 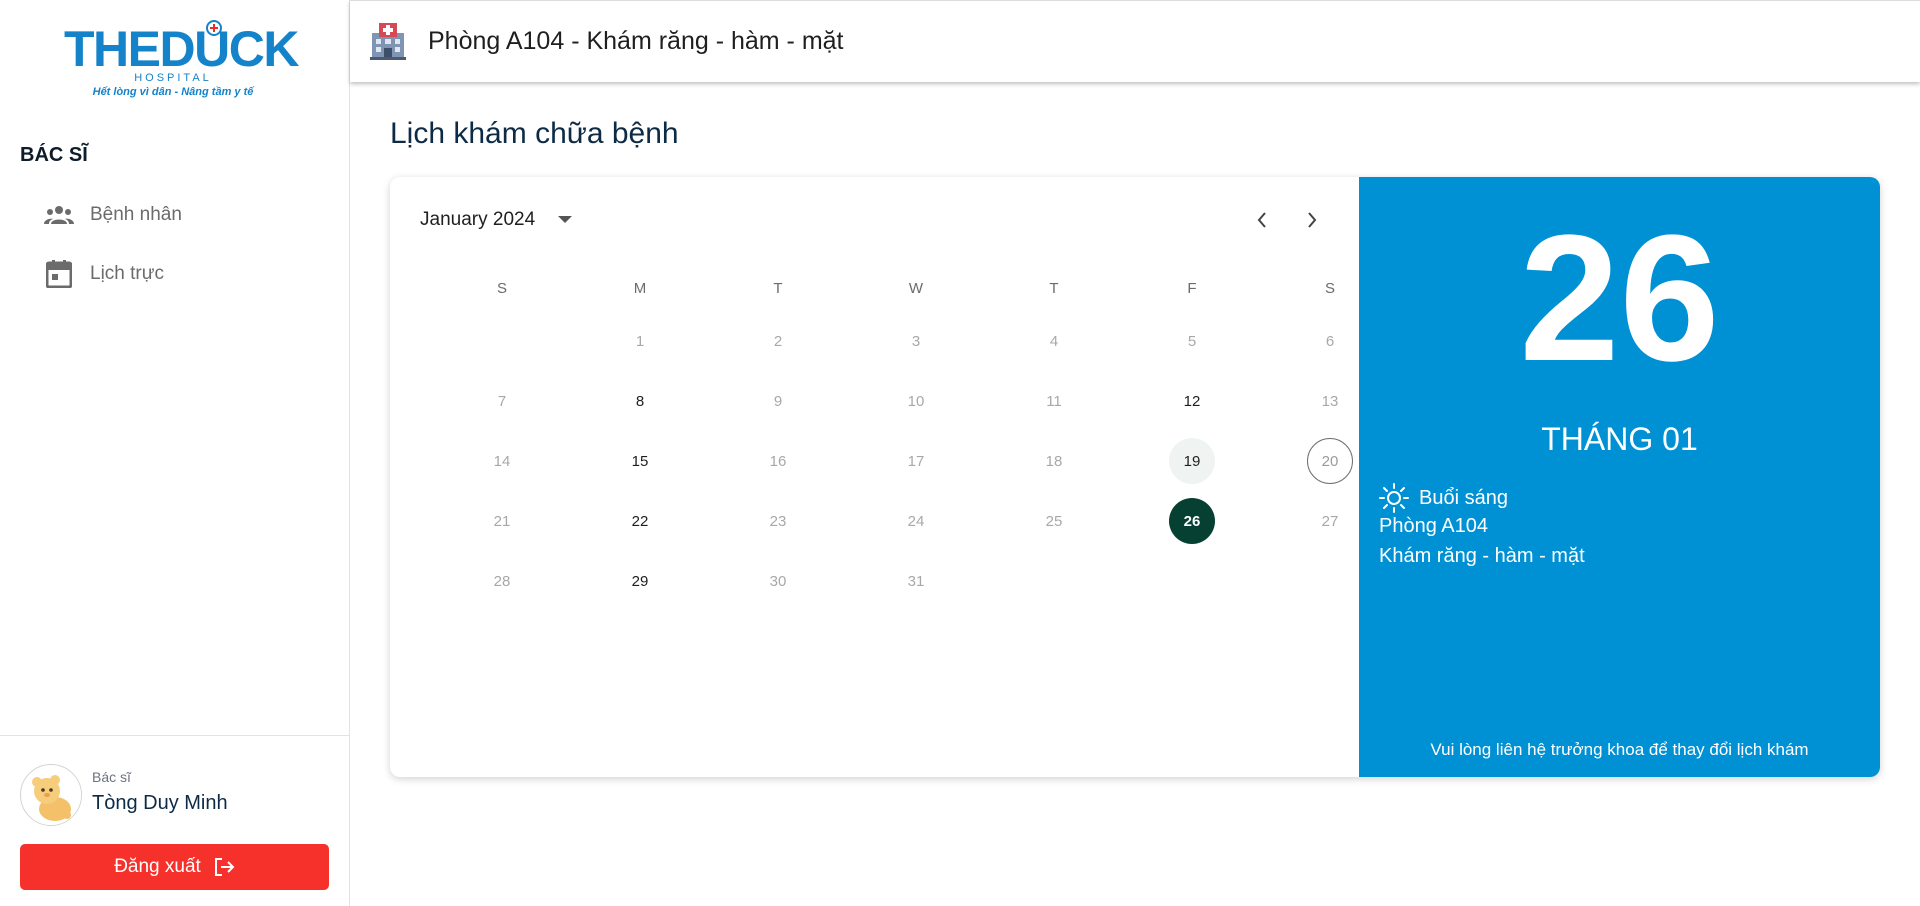 I want to click on calendar-day: 9, so click(x=778, y=401).